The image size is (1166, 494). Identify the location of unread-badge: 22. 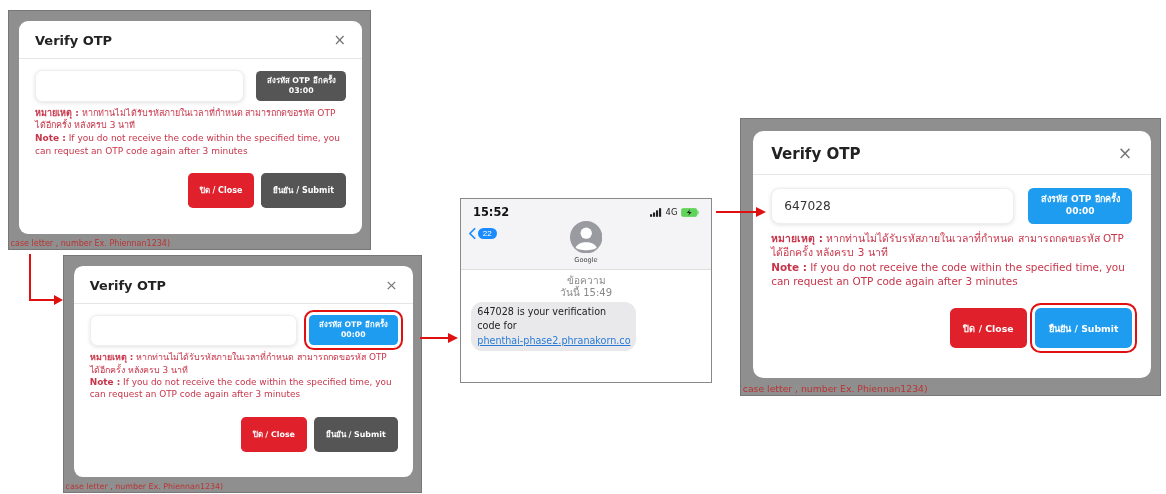
(487, 233).